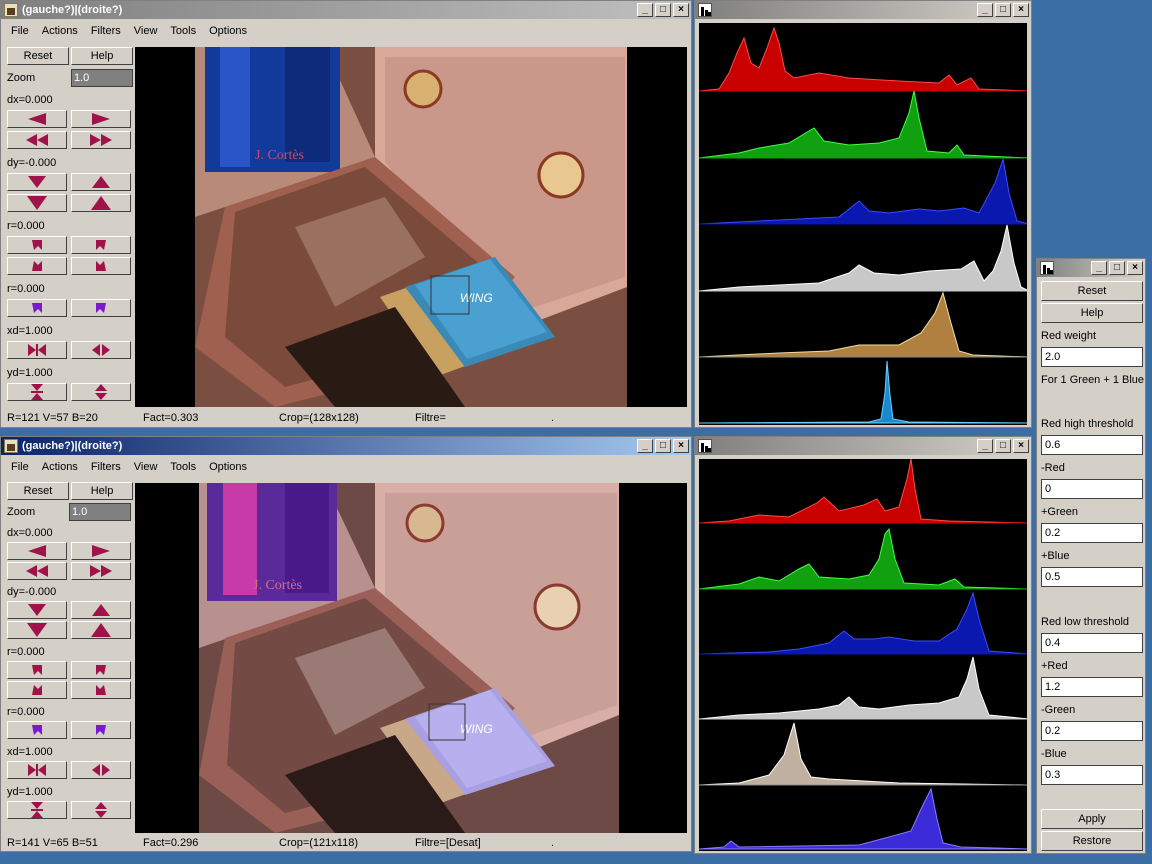 Image resolution: width=1152 pixels, height=864 pixels. I want to click on top-histogram-titlebar: _ □ ×, so click(863, 10).